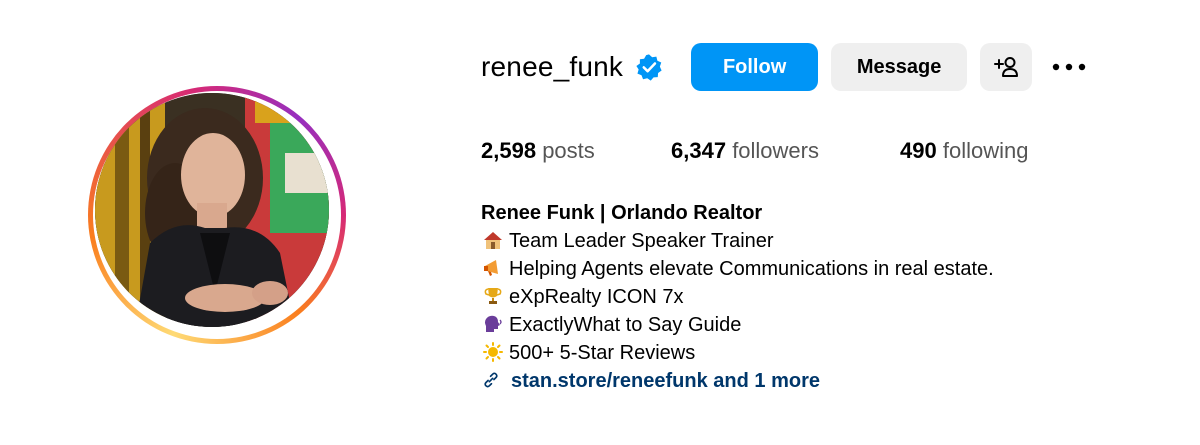 The image size is (1200, 445). I want to click on story-ring, so click(217, 215).